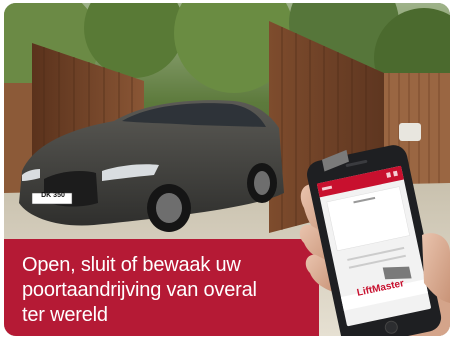 This screenshot has height=340, width=455. What do you see at coordinates (131, 265) in the screenshot?
I see `caption-line-1: Open, sluit of bewaak uw` at bounding box center [131, 265].